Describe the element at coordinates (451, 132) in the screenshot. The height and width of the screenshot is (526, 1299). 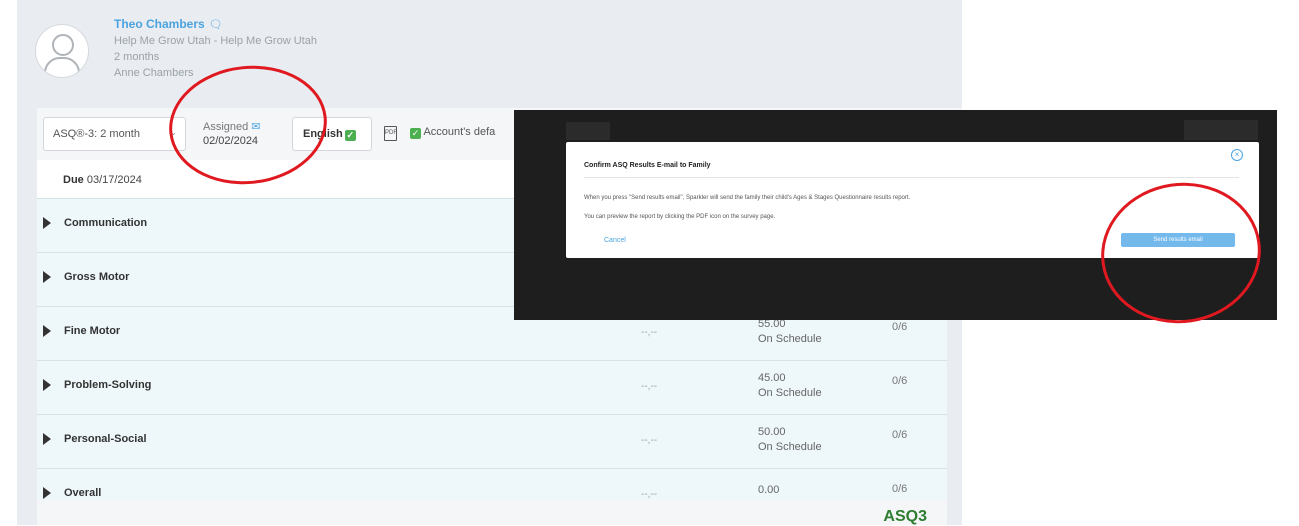
I see `account-default-checkbox: ✓ Account's defa` at that location.